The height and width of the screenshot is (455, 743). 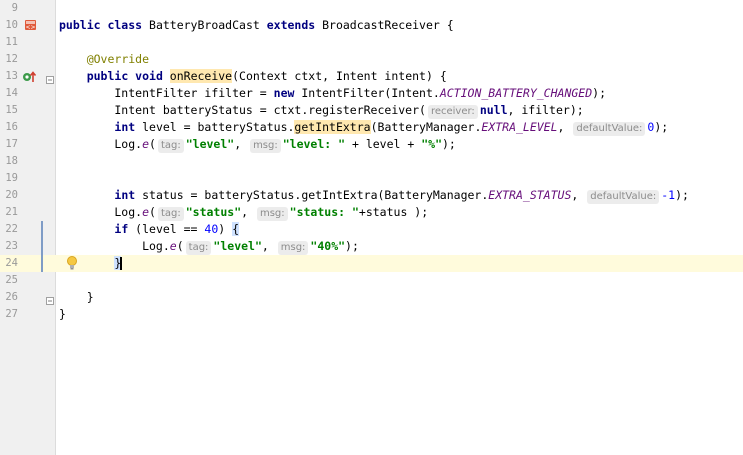 What do you see at coordinates (426, 127) in the screenshot?
I see `code-token: (BatteryManager.` at bounding box center [426, 127].